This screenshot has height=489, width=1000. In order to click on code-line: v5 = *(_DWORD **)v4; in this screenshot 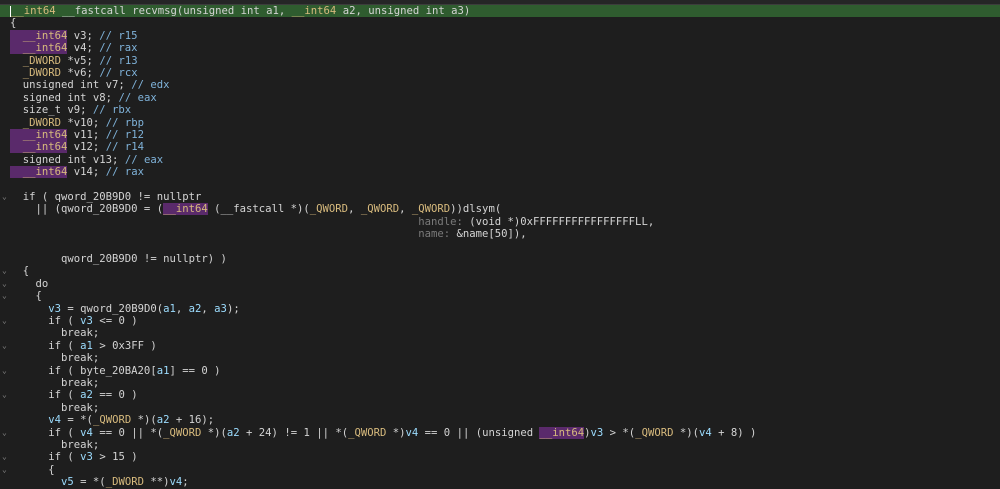, I will do `click(500, 482)`.